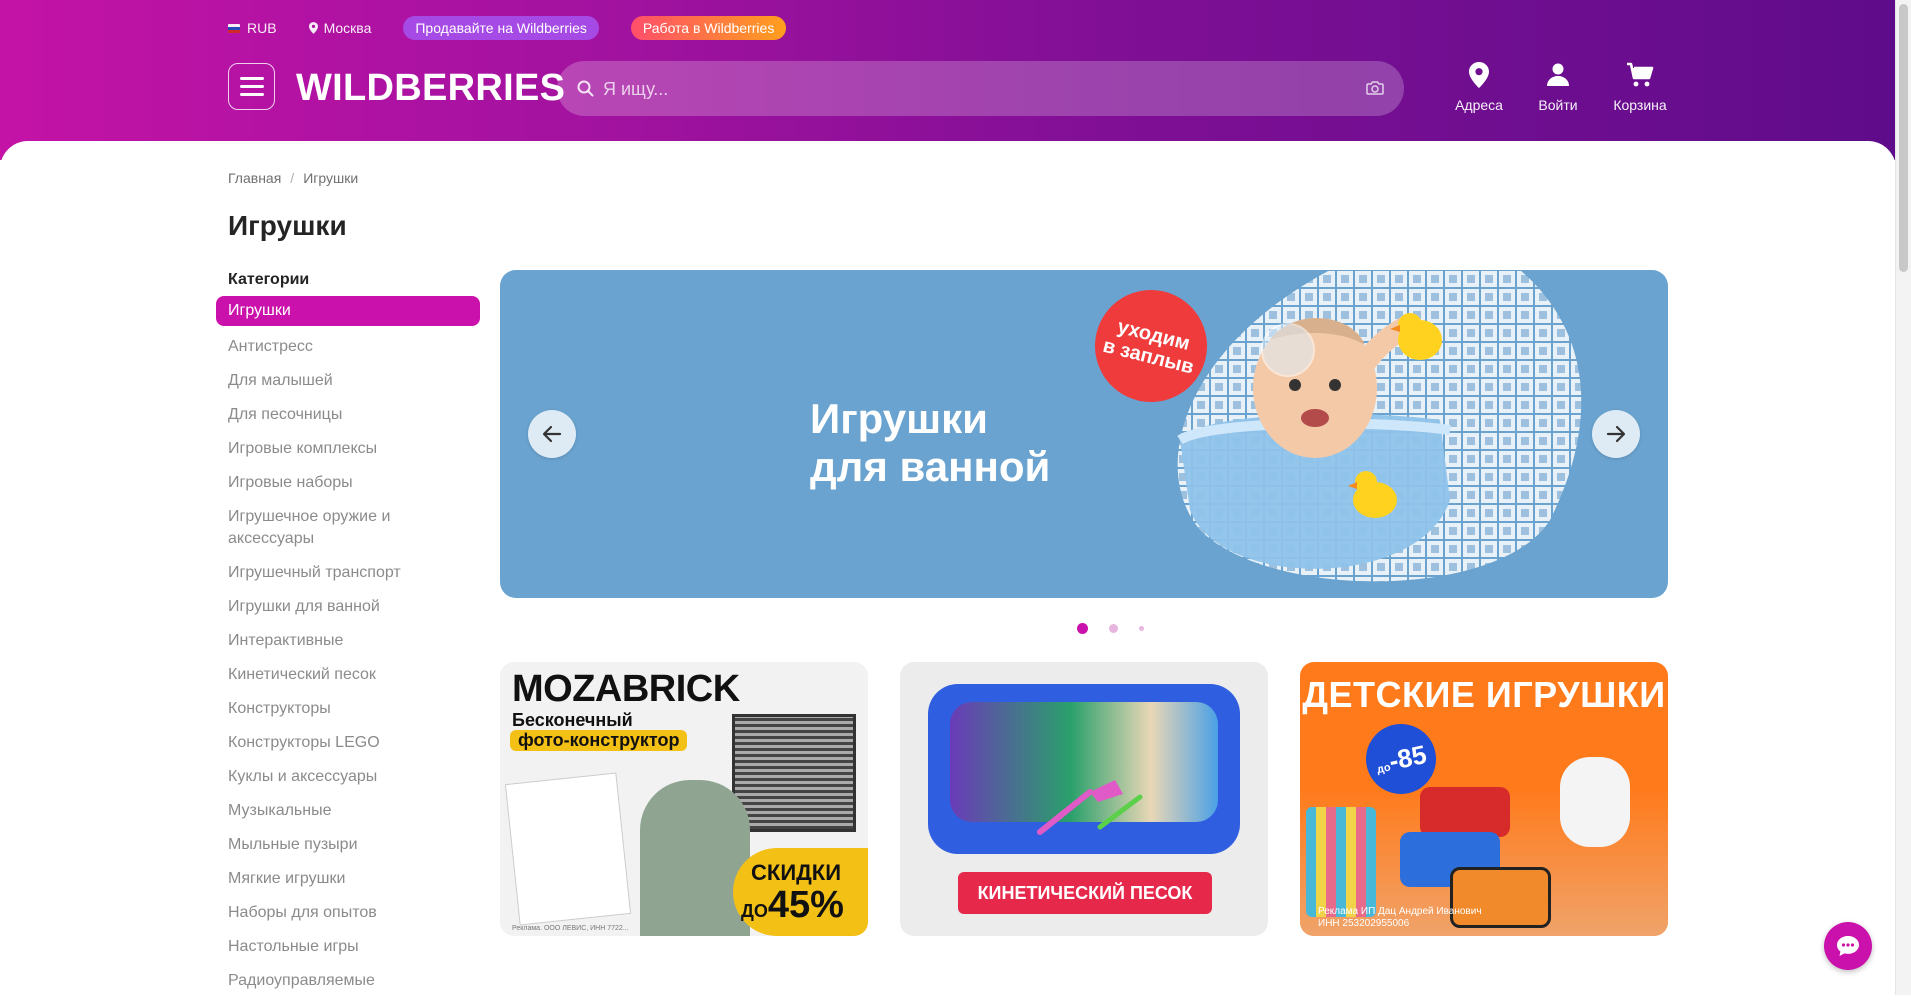 This screenshot has height=1004, width=1911. What do you see at coordinates (287, 225) in the screenshot?
I see `page-title: Игрушки` at bounding box center [287, 225].